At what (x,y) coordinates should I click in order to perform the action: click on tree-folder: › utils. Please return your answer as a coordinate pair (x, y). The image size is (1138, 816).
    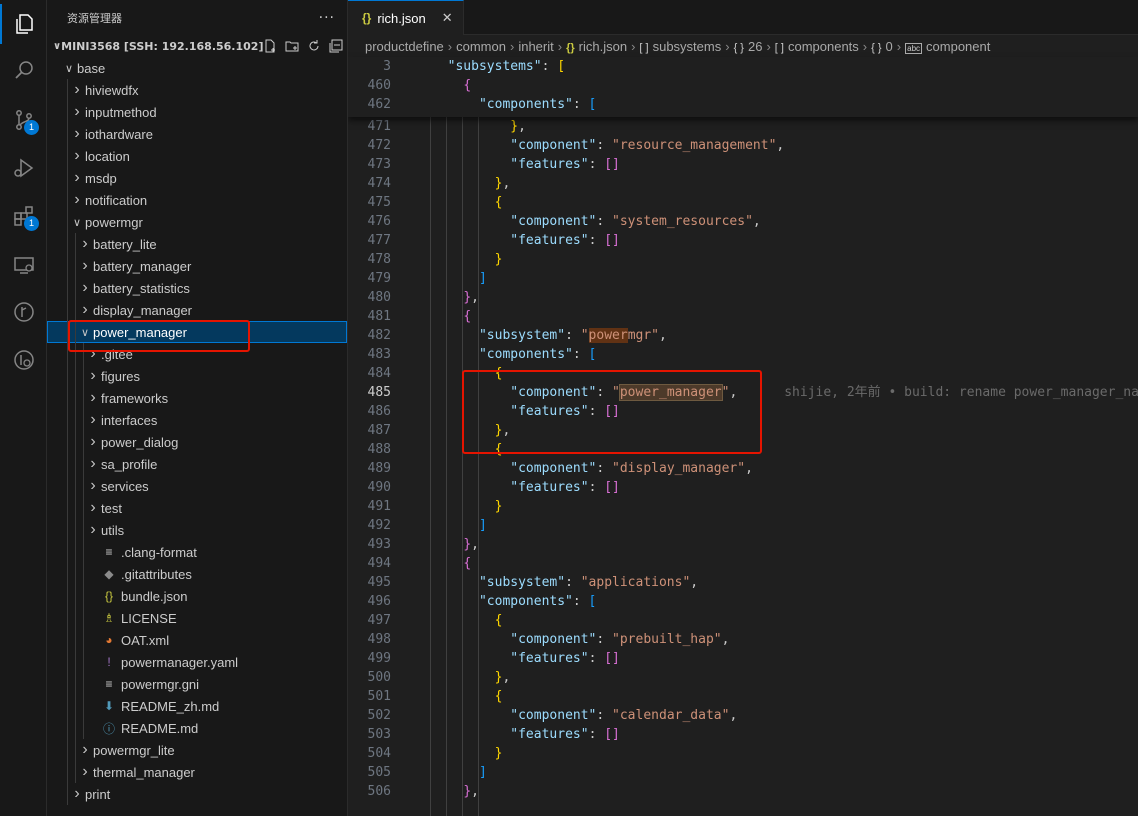
    Looking at the image, I should click on (197, 530).